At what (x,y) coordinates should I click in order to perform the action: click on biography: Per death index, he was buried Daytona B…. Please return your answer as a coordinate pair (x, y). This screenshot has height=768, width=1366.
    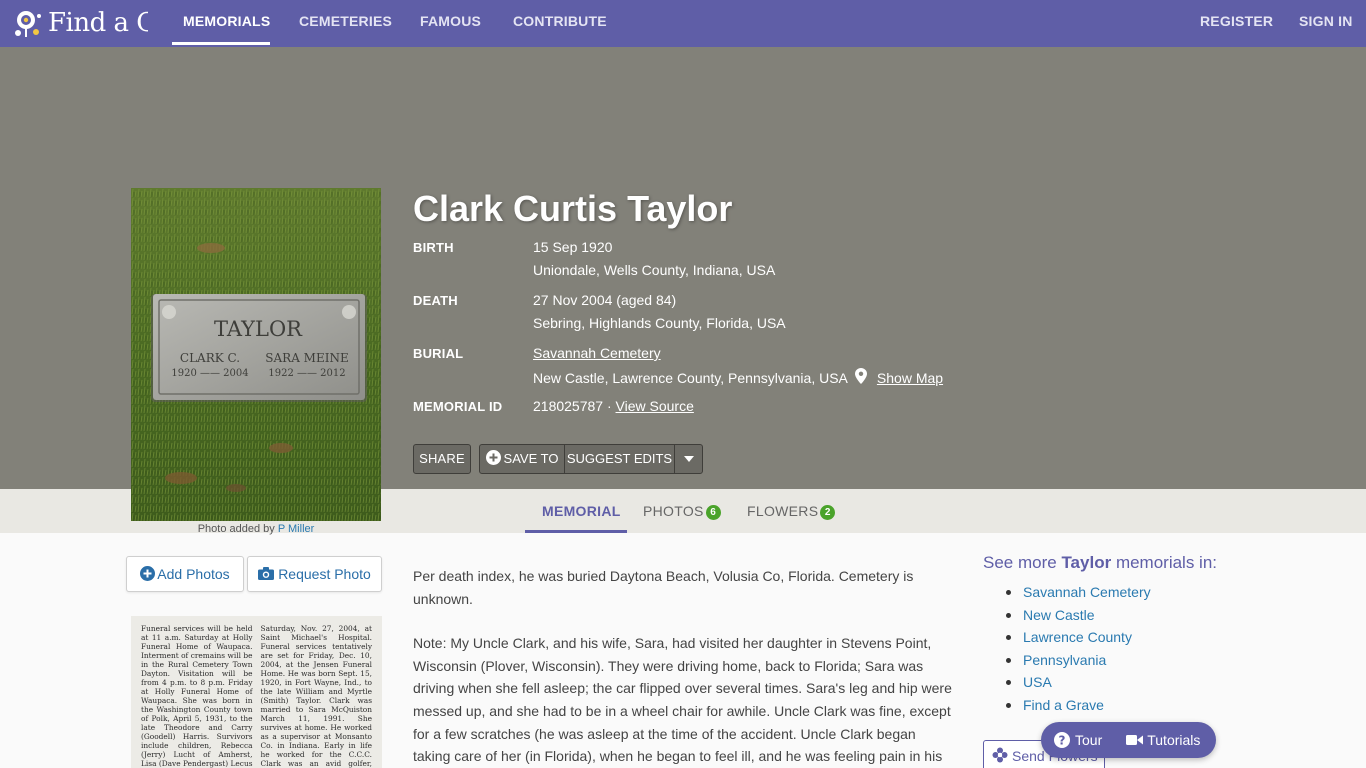
    Looking at the image, I should click on (683, 666).